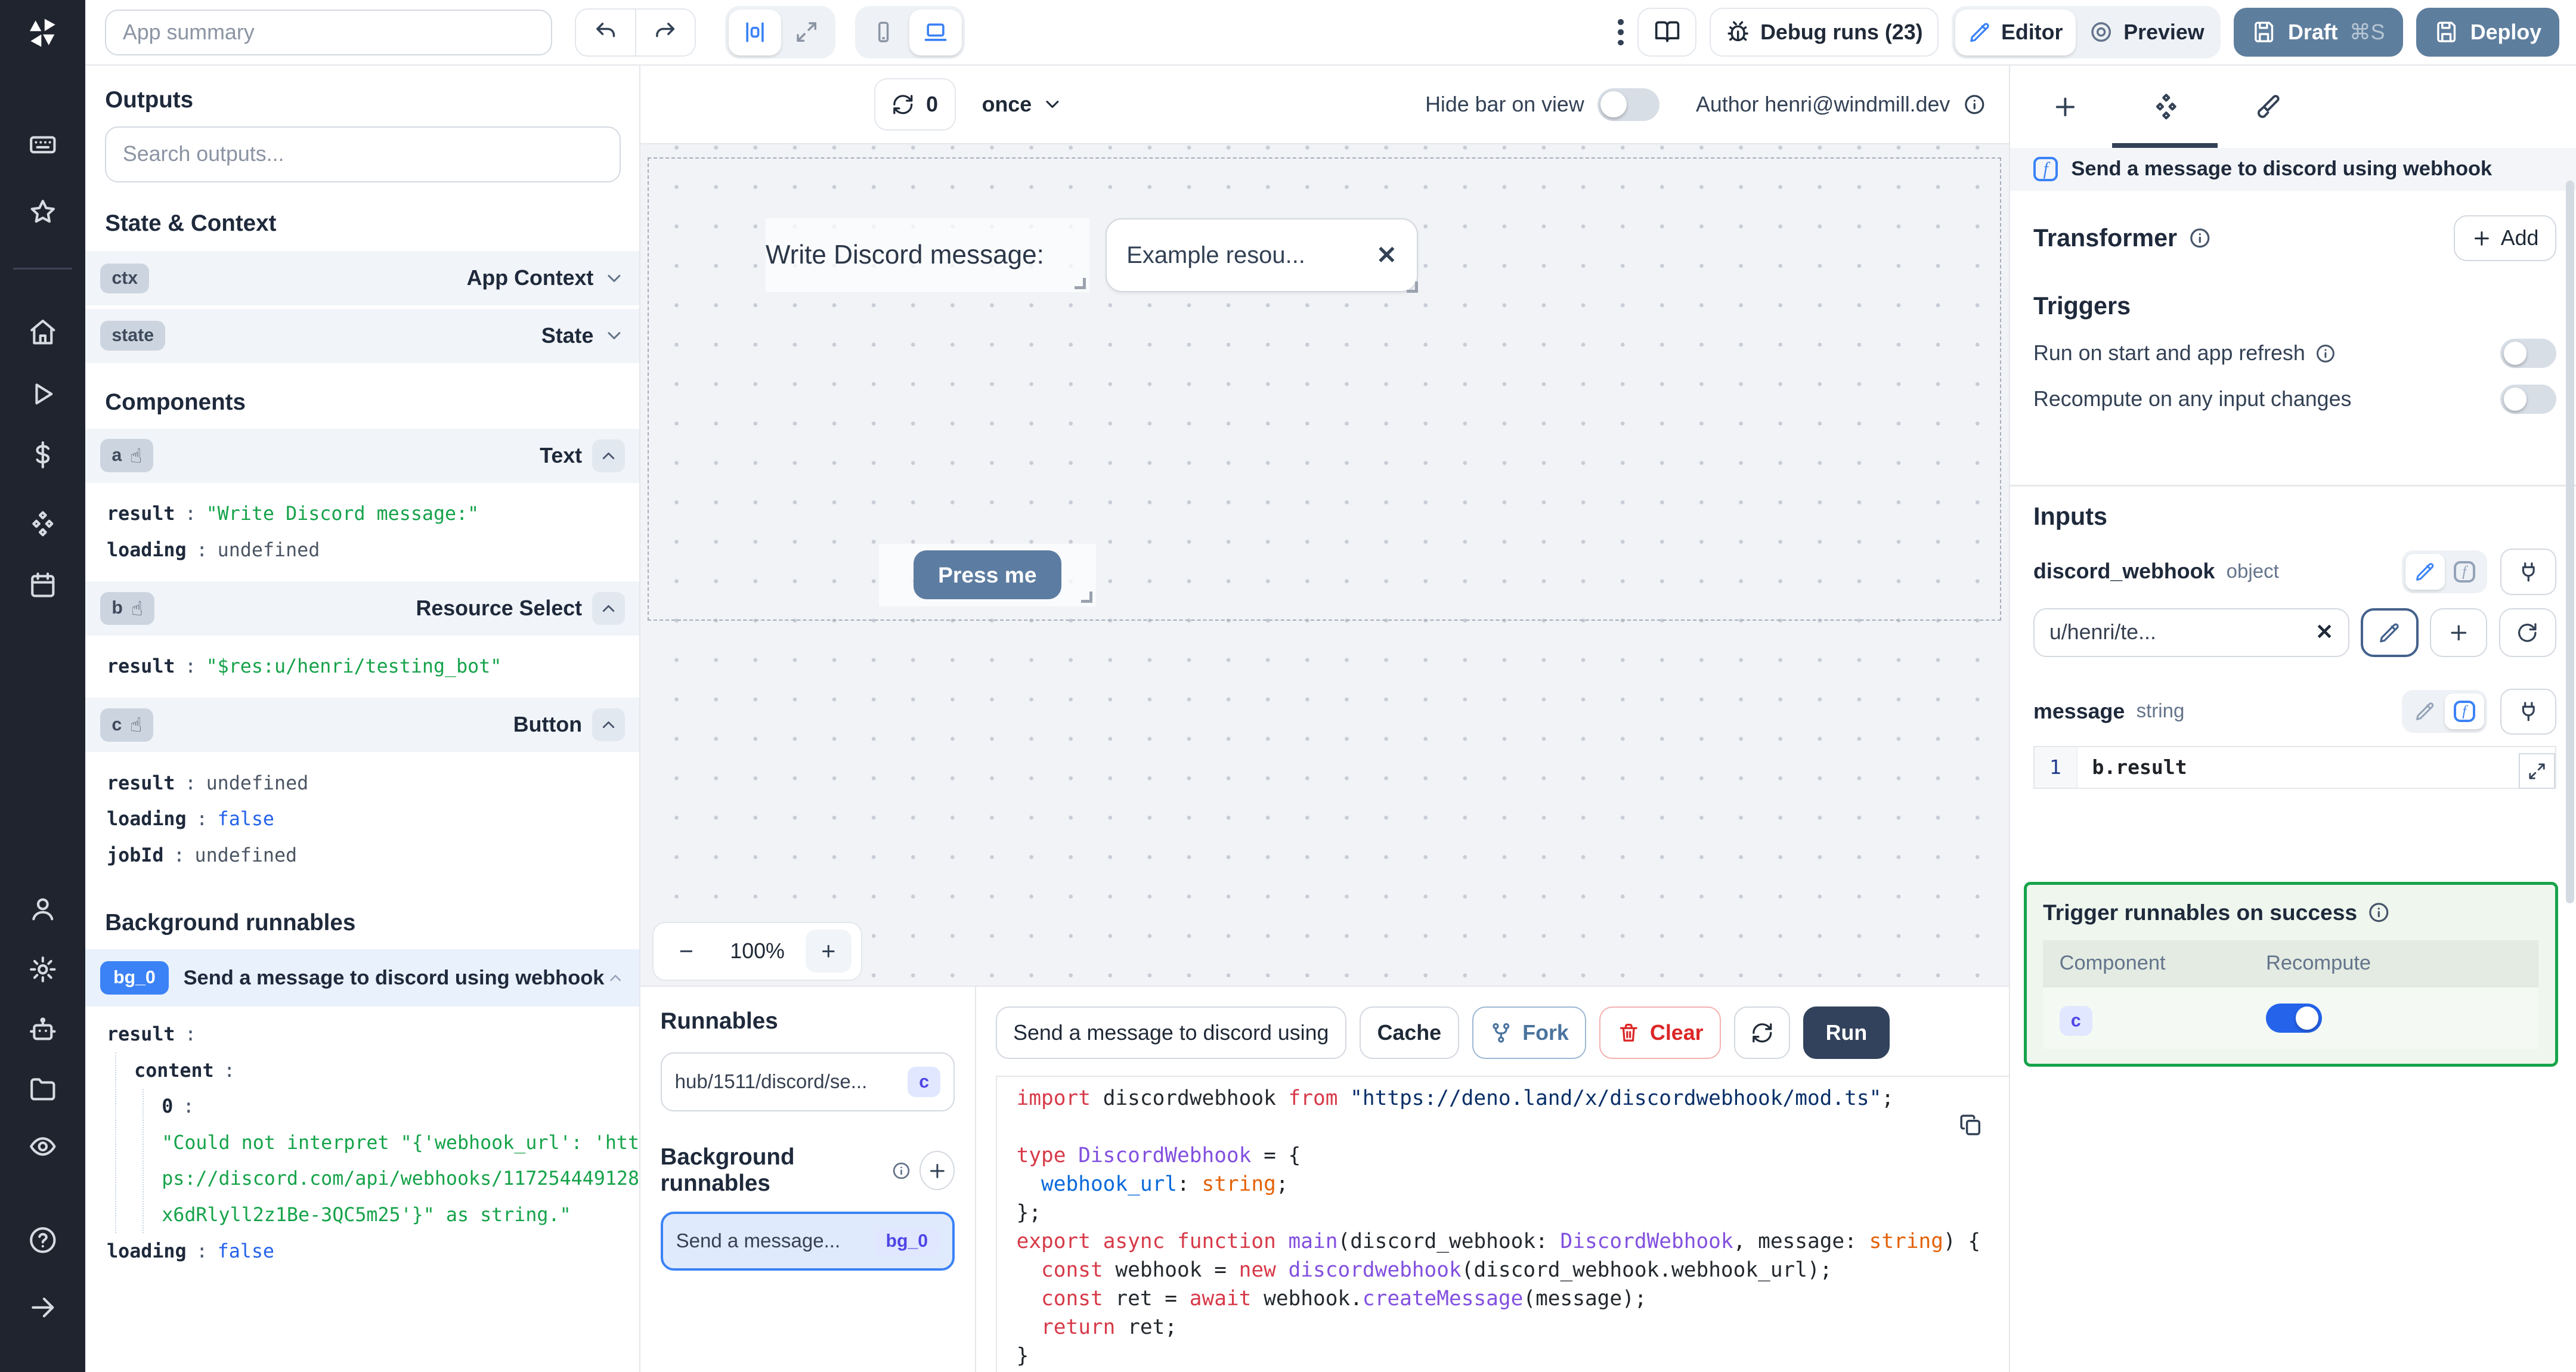 The width and height of the screenshot is (2576, 1372). What do you see at coordinates (362, 335) in the screenshot?
I see `state-row: state State` at bounding box center [362, 335].